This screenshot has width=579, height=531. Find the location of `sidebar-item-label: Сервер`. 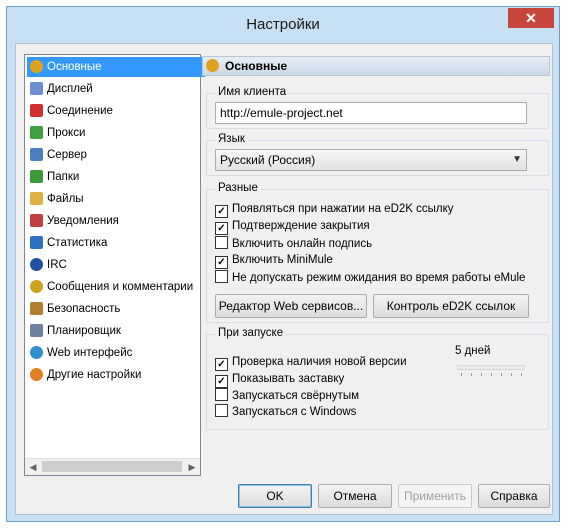

sidebar-item-label: Сервер is located at coordinates (67, 155).